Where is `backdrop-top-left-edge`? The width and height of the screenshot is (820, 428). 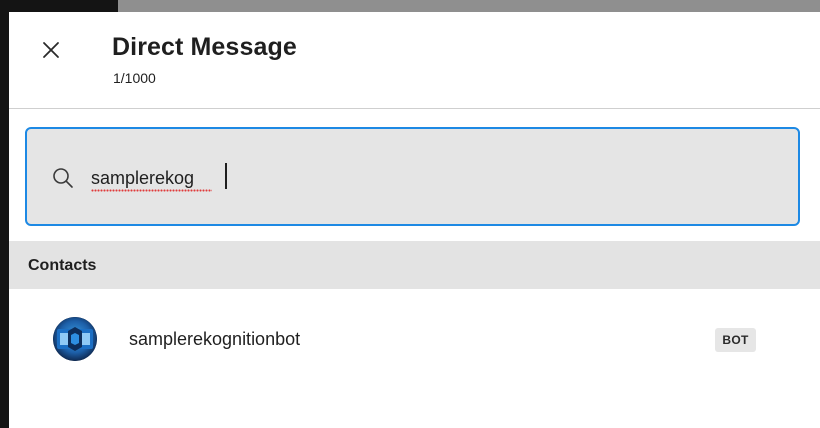 backdrop-top-left-edge is located at coordinates (59, 6).